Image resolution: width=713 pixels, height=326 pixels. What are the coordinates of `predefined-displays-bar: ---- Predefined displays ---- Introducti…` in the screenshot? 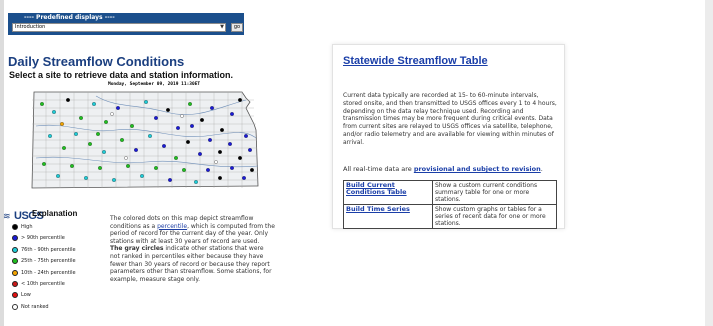 It's located at (126, 24).